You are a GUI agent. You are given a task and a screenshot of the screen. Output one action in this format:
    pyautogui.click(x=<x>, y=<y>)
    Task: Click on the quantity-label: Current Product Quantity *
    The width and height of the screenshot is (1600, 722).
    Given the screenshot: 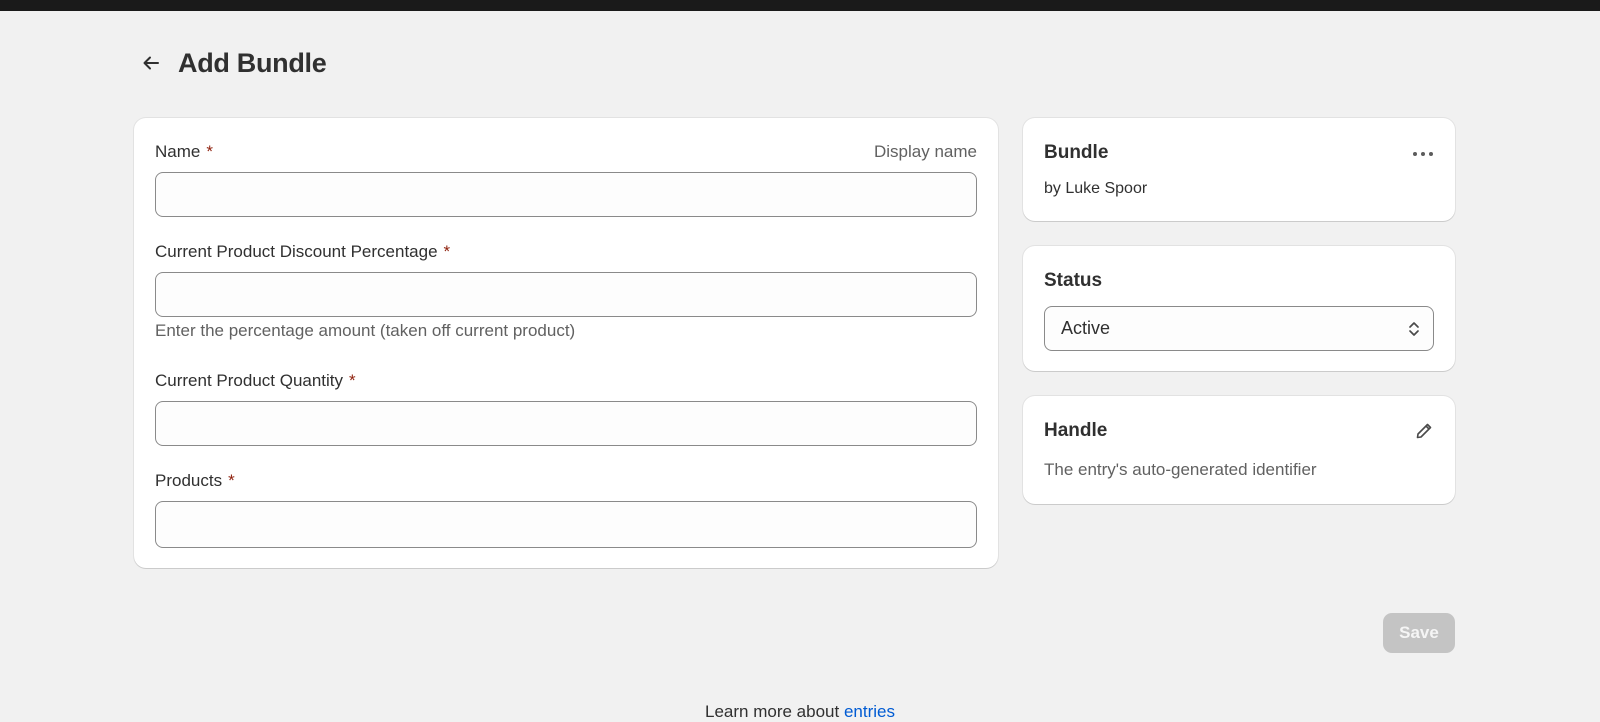 What is the action you would take?
    pyautogui.click(x=255, y=381)
    